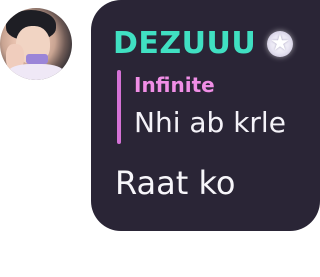 This screenshot has height=277, width=320. What do you see at coordinates (36, 44) in the screenshot?
I see `sender-avatar` at bounding box center [36, 44].